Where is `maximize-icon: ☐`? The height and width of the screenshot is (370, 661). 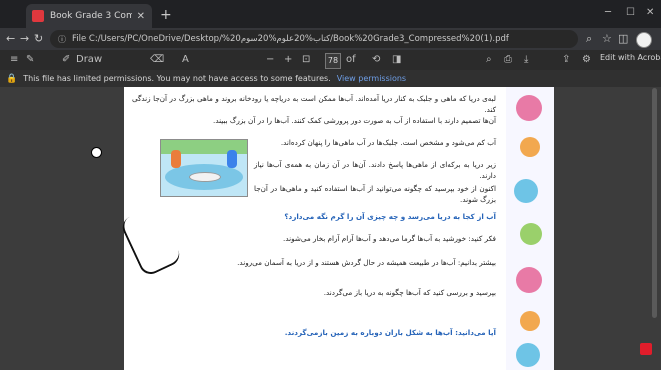
maximize-icon: ☐ is located at coordinates (630, 12).